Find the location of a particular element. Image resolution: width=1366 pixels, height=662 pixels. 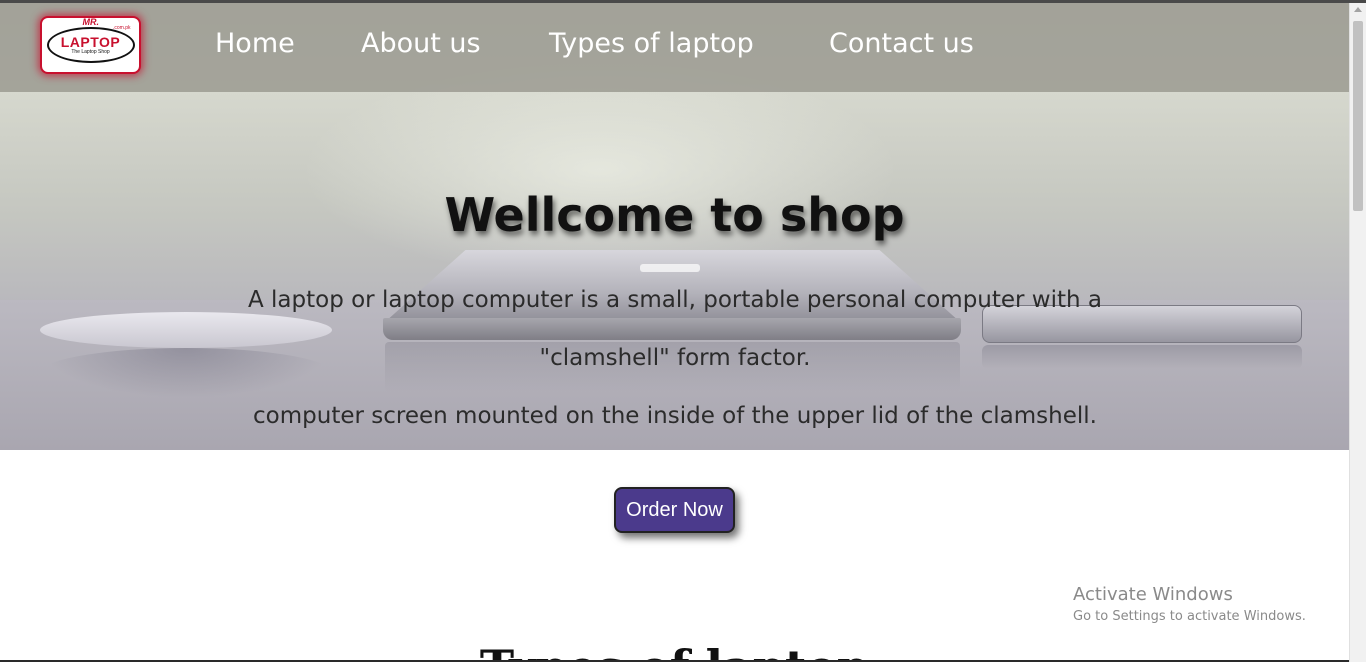

nav-link-about-us: About us is located at coordinates (421, 44).